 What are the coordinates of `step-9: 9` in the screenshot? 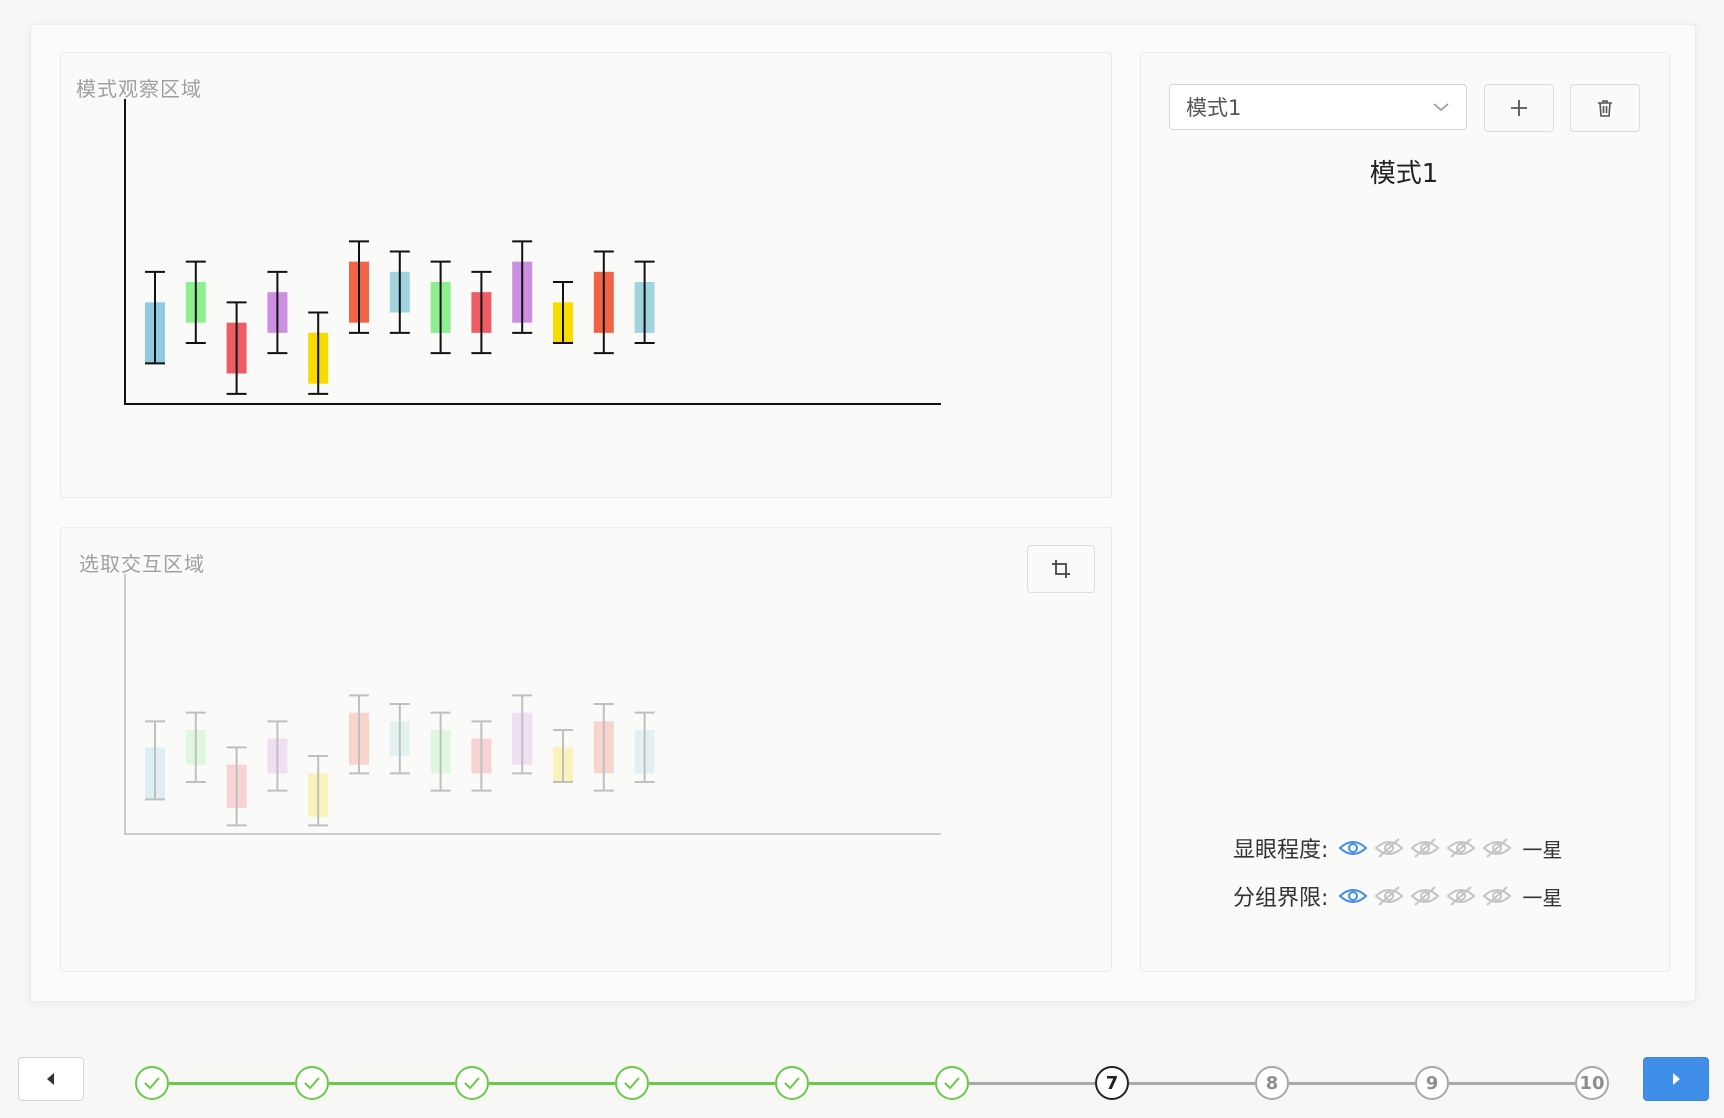 It's located at (1432, 1083).